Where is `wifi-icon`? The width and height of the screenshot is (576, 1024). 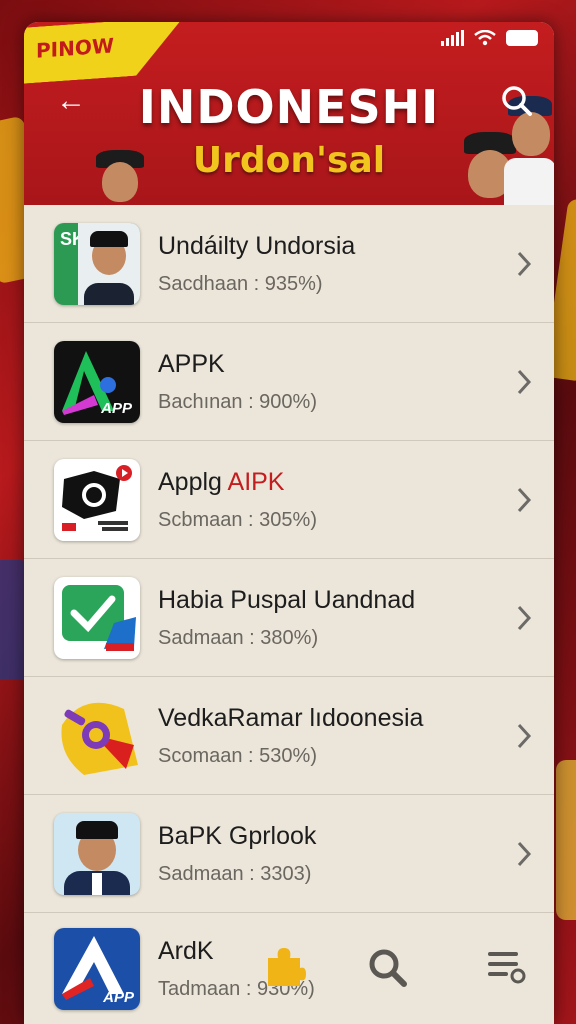
wifi-icon is located at coordinates (485, 38).